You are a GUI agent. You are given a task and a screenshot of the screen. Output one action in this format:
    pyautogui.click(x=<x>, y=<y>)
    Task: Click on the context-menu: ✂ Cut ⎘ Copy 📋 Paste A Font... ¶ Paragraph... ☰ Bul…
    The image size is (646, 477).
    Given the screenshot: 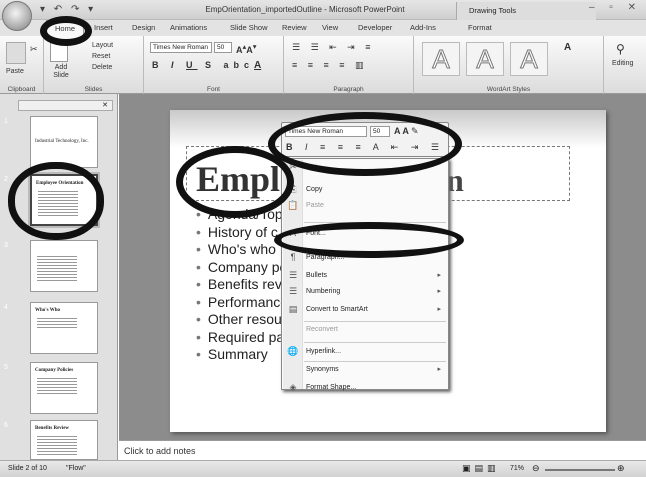 What is the action you would take?
    pyautogui.click(x=365, y=275)
    